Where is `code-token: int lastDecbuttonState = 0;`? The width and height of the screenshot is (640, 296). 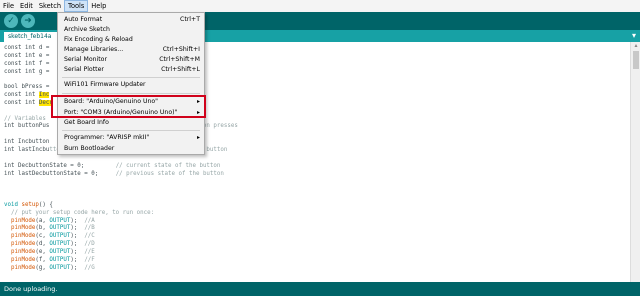 code-token: int lastDecbuttonState = 0; is located at coordinates (60, 173).